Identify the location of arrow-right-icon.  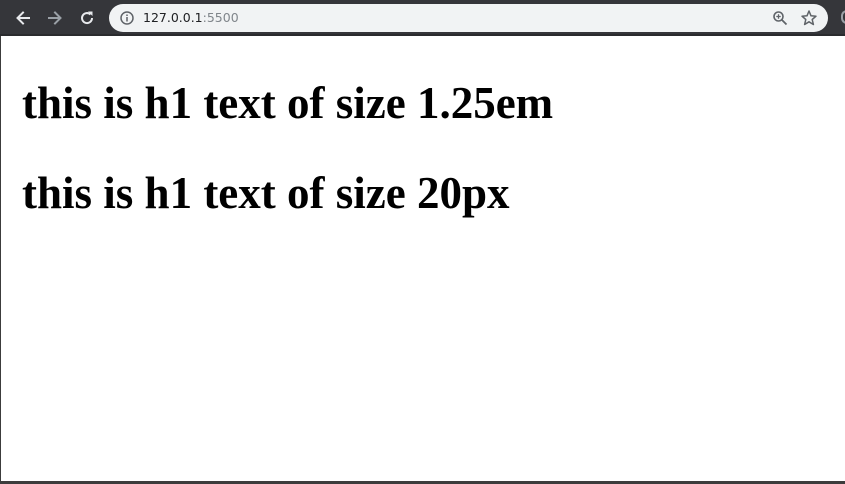
(55, 18).